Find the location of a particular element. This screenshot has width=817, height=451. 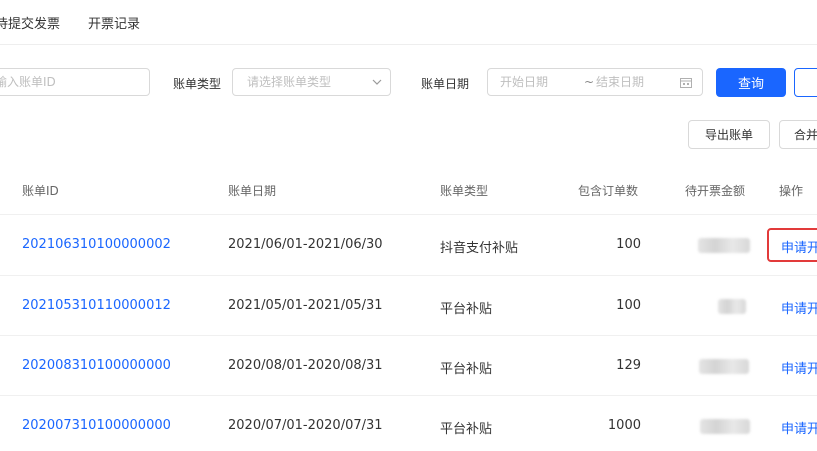

bill-type-select: 请选择账单类型 is located at coordinates (311, 82).